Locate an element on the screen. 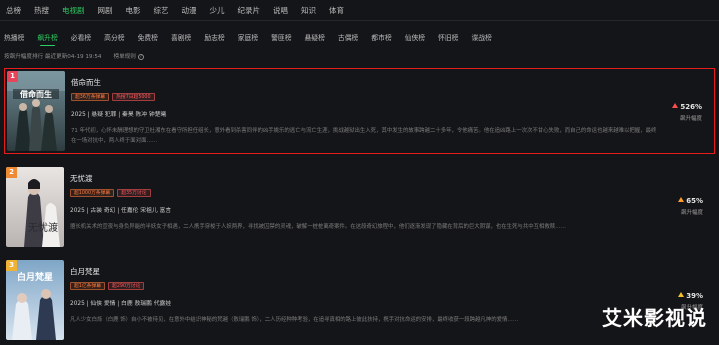  rank-badge: 1 is located at coordinates (12, 76).